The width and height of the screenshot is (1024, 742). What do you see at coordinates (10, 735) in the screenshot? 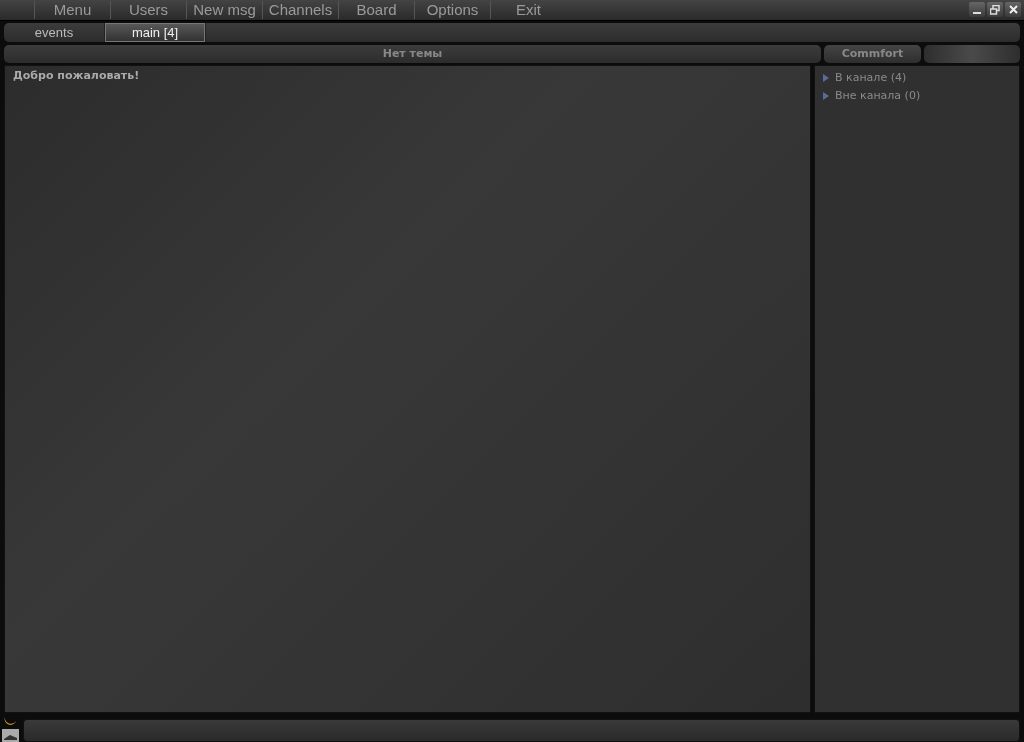
I see `image-icon` at bounding box center [10, 735].